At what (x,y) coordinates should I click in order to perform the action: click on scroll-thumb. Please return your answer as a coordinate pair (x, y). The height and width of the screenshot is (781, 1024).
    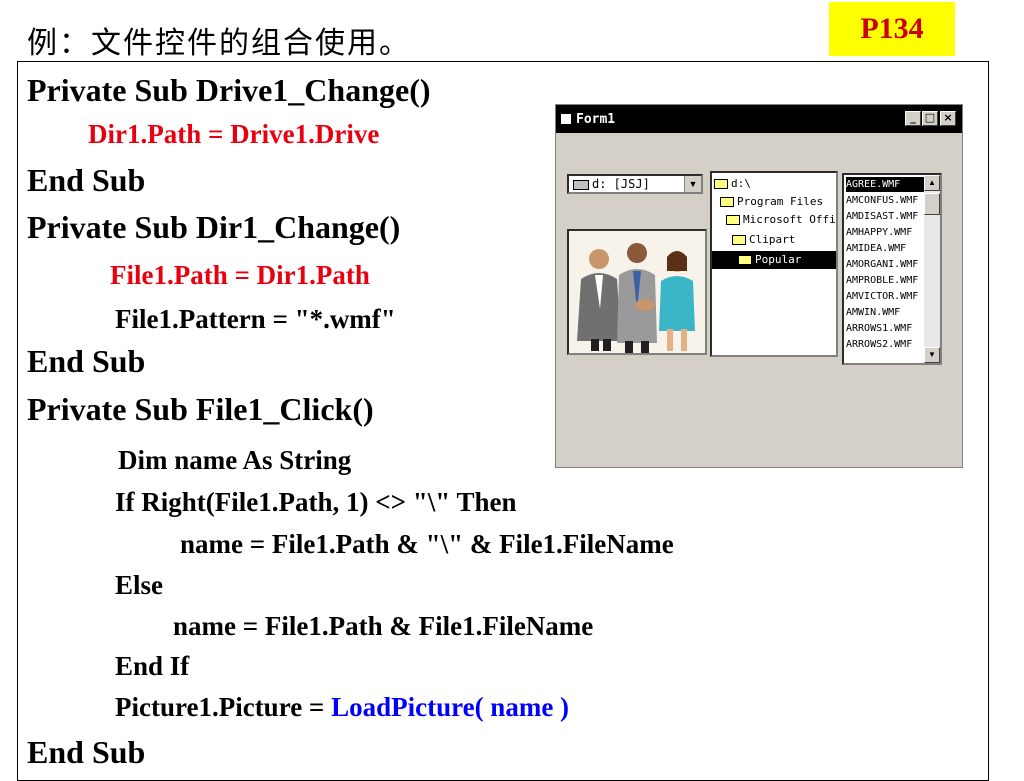
    Looking at the image, I should click on (932, 204).